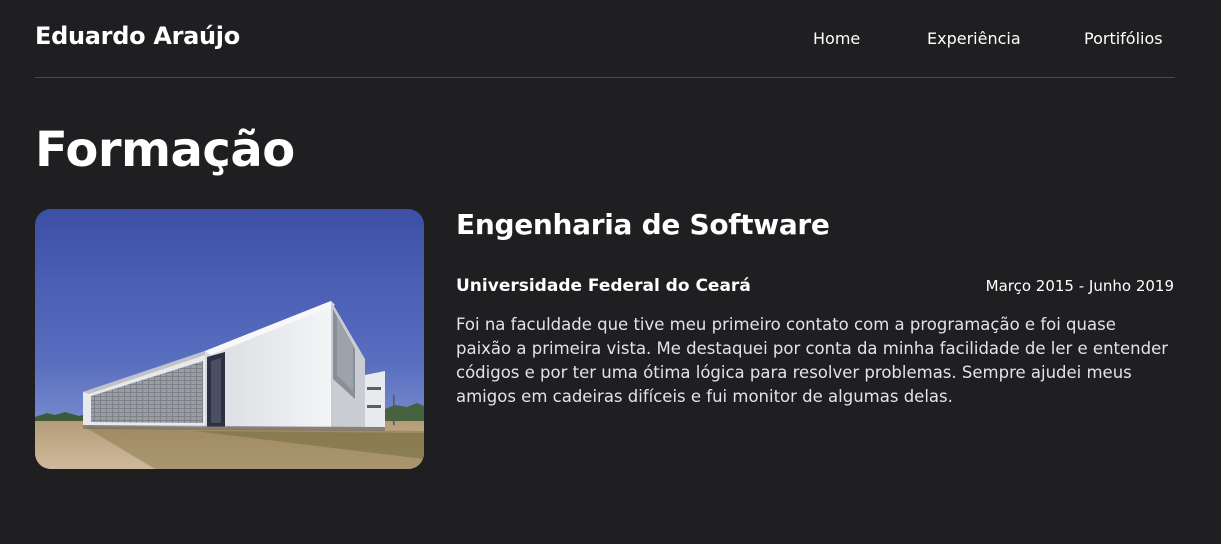  What do you see at coordinates (1123, 38) in the screenshot?
I see `nav-link-portfolios: Portifólios` at bounding box center [1123, 38].